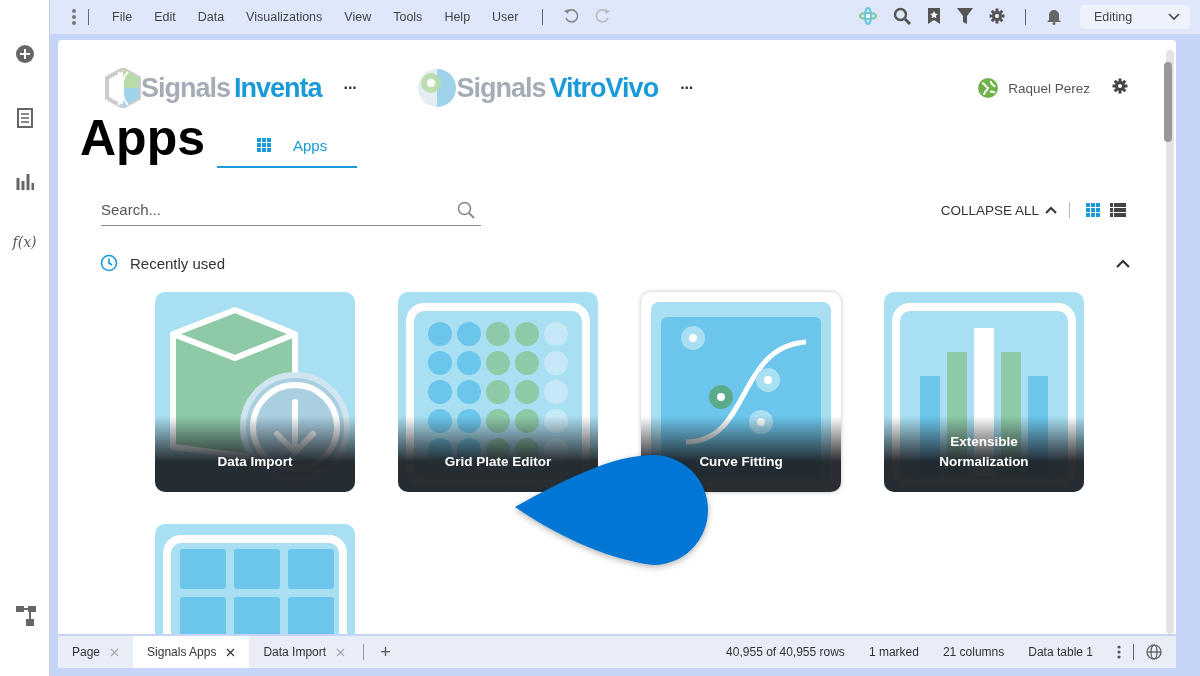 The width and height of the screenshot is (1200, 676). I want to click on document-list-icon, so click(24, 118).